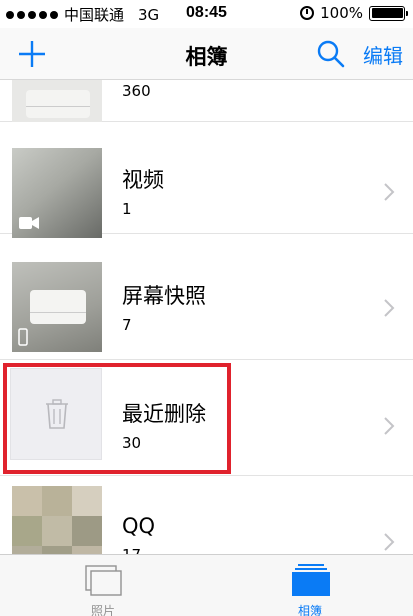 The image size is (413, 616). What do you see at coordinates (143, 180) in the screenshot?
I see `album-name: 视频` at bounding box center [143, 180].